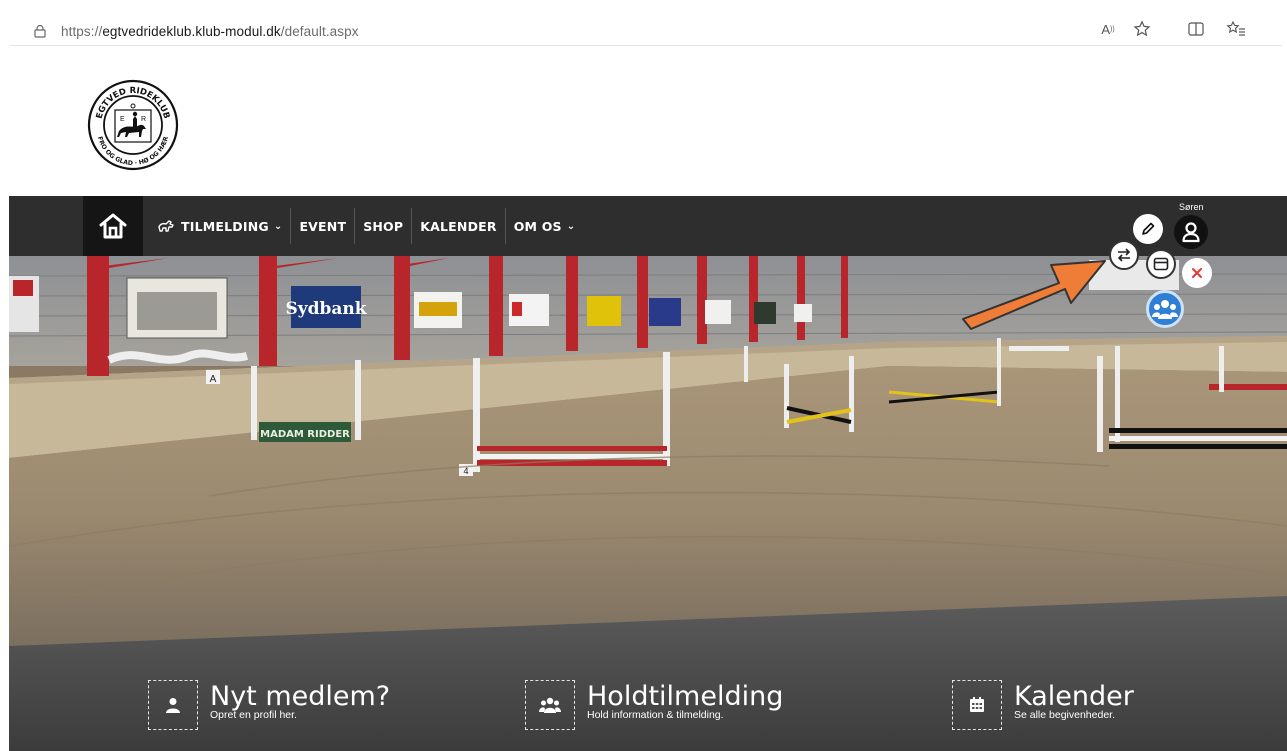 Image resolution: width=1287 pixels, height=751 pixels. I want to click on home-button, so click(113, 226).